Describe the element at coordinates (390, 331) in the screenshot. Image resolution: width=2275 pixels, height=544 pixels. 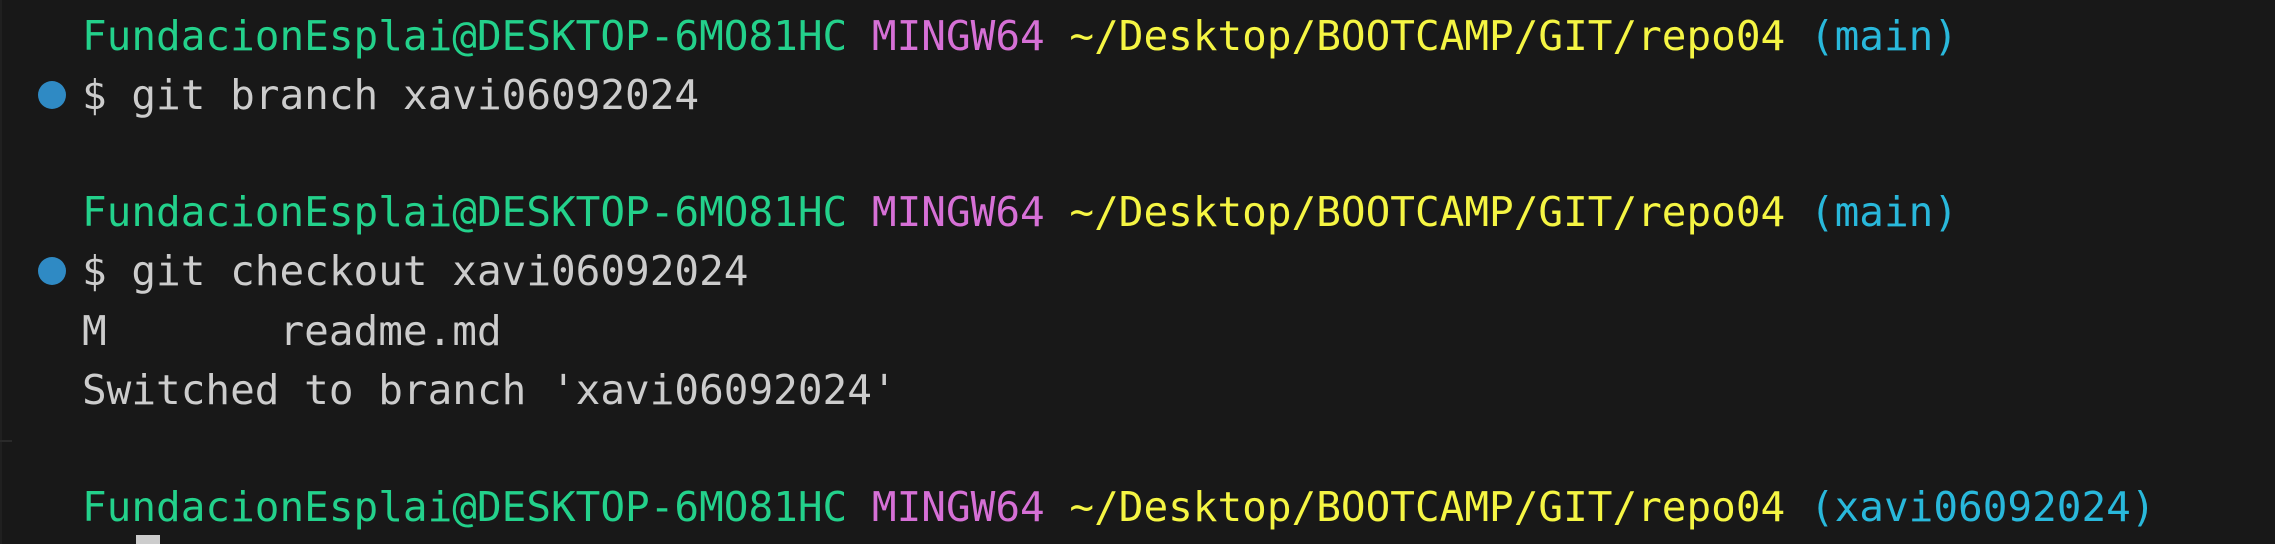
I see `modified-file: readme.md` at that location.